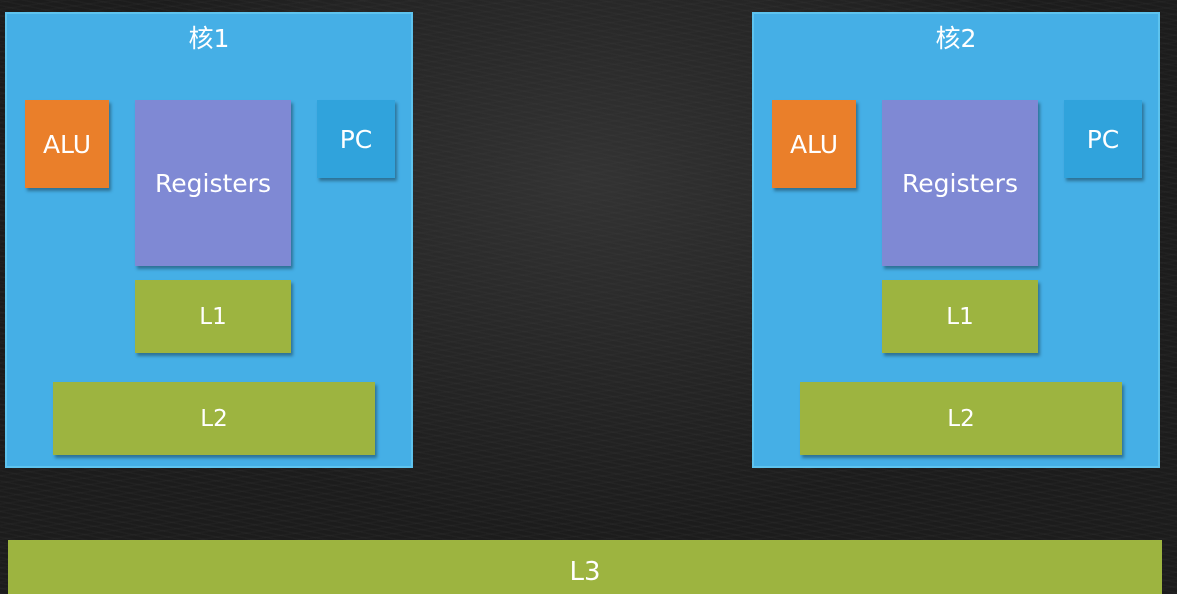 Image resolution: width=1177 pixels, height=594 pixels. I want to click on core-2-title: 核2, so click(956, 38).